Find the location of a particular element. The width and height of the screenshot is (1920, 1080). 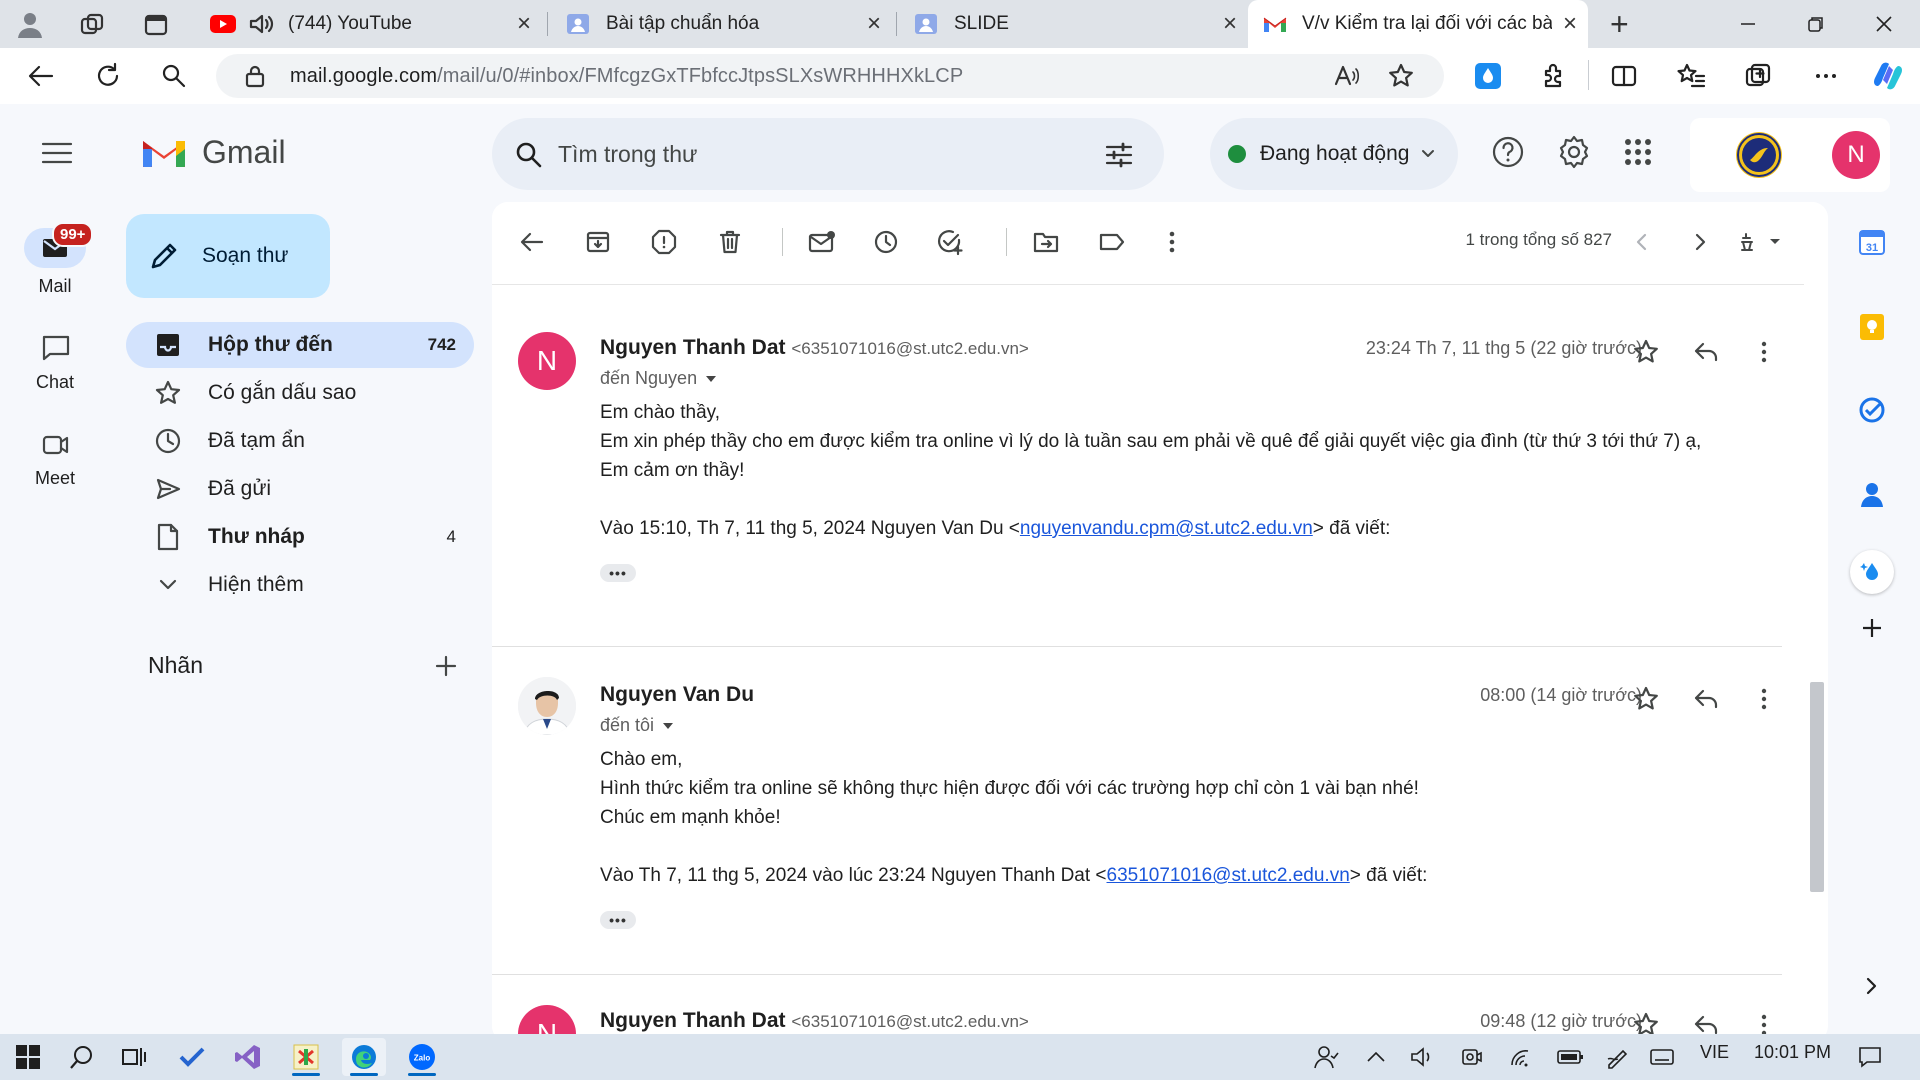

older-chevron-right-icon is located at coordinates (1700, 242).